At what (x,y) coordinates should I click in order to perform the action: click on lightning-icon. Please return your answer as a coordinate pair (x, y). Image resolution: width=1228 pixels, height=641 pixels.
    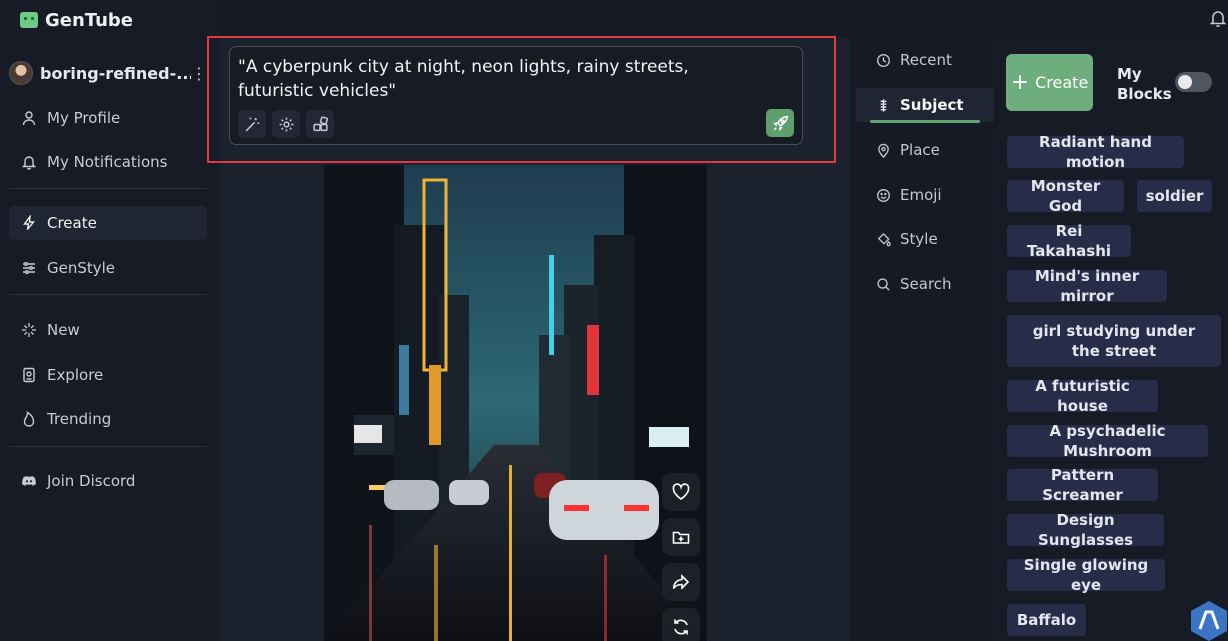
    Looking at the image, I should click on (29, 222).